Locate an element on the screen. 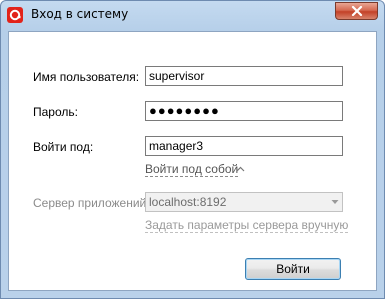 The image size is (385, 299). chevron-down-icon is located at coordinates (335, 202).